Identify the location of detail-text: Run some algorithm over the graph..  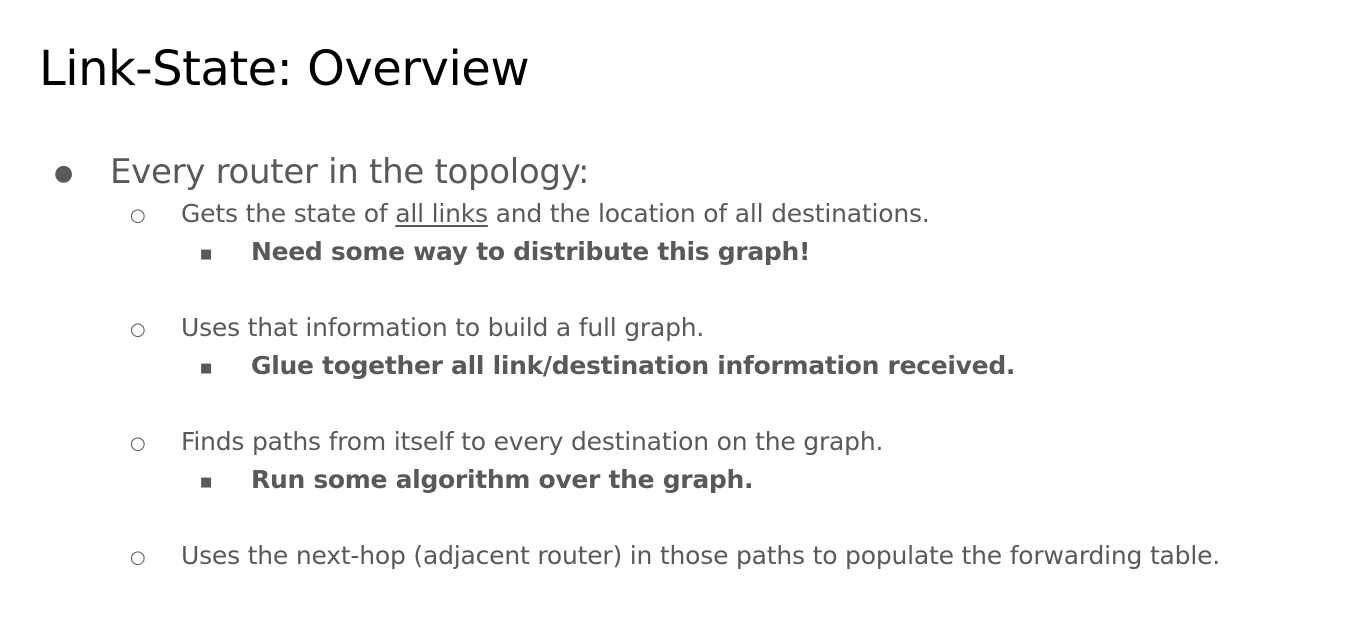
(502, 479).